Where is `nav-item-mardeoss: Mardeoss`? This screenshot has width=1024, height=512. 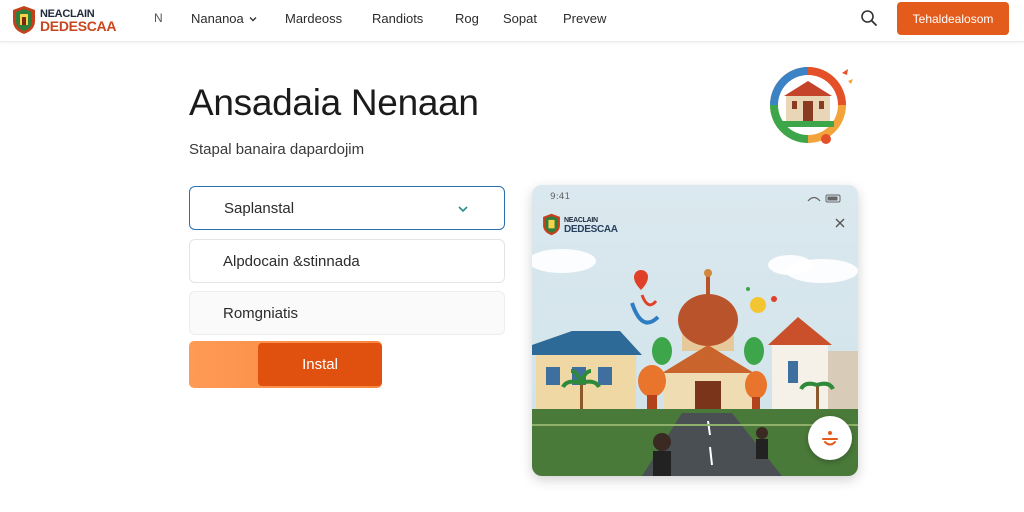 nav-item-mardeoss: Mardeoss is located at coordinates (313, 18).